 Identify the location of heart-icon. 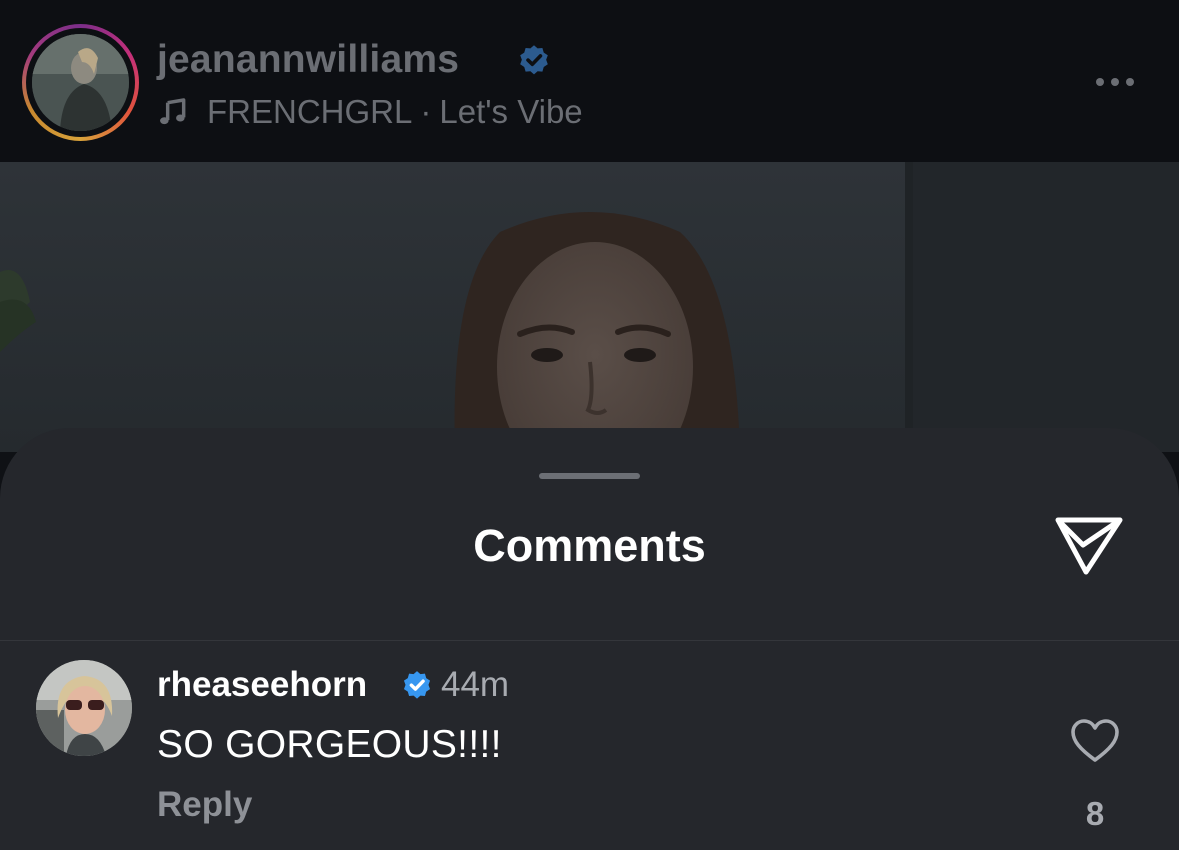
(1095, 741).